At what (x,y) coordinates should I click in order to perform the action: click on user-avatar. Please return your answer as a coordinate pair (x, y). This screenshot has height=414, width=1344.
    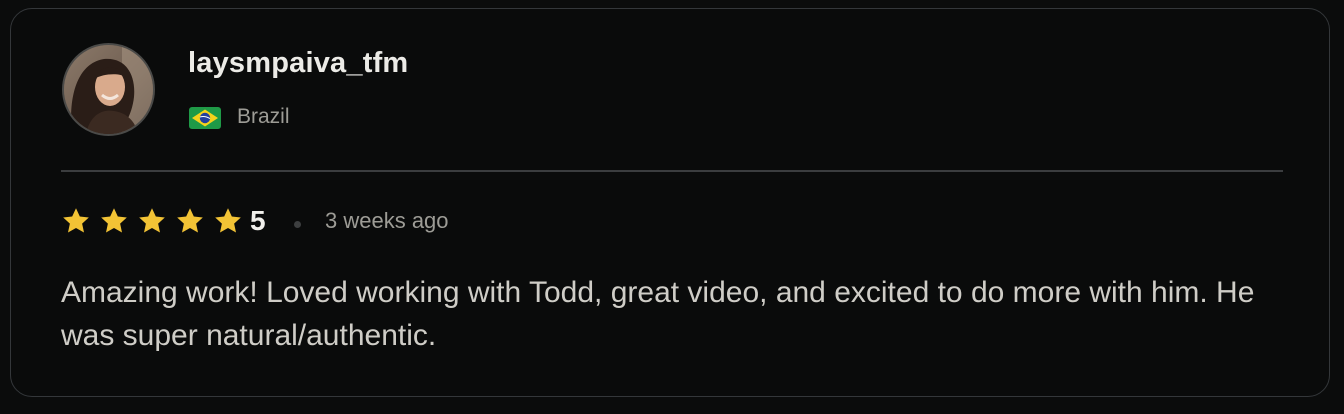
    Looking at the image, I should click on (108, 89).